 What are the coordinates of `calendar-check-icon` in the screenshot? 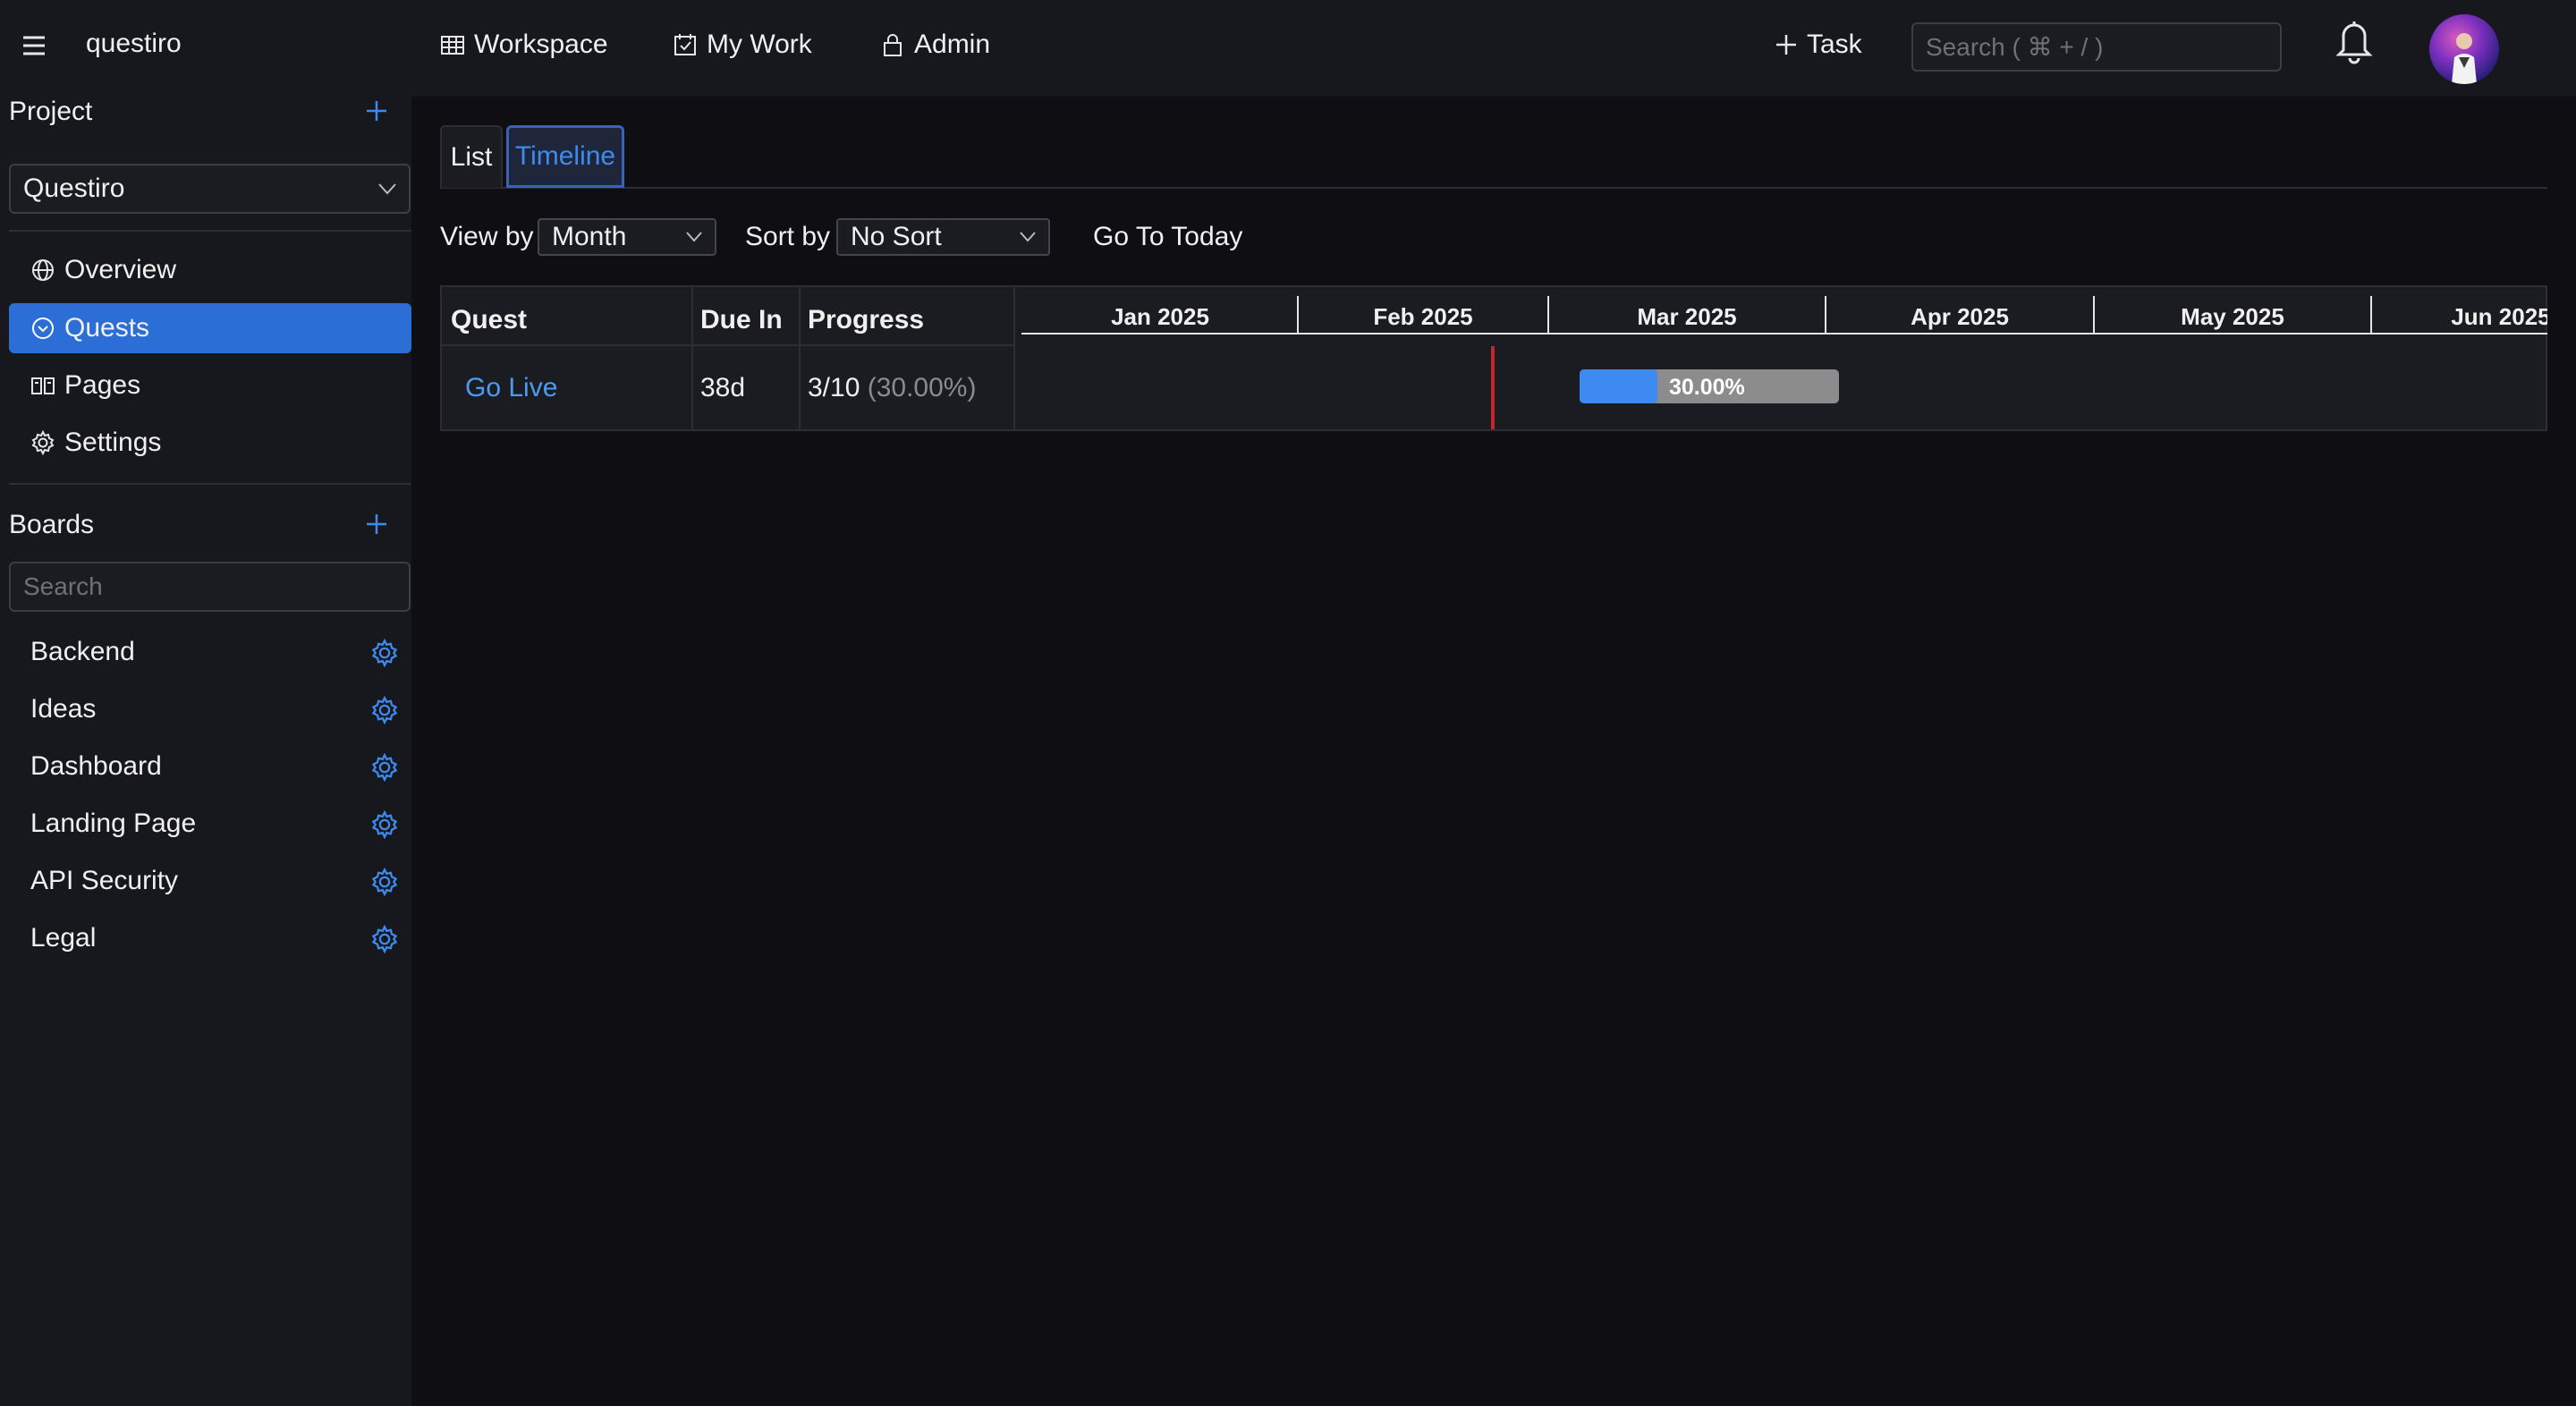 It's located at (685, 45).